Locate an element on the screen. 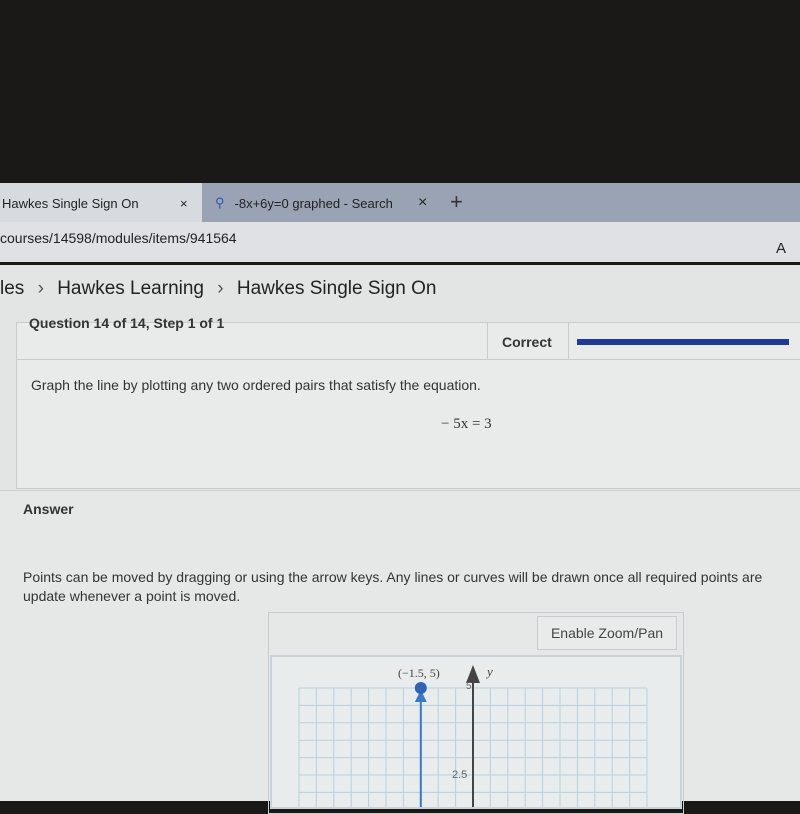  tab-label: -8x+6y=0 graphed - Search is located at coordinates (313, 203).